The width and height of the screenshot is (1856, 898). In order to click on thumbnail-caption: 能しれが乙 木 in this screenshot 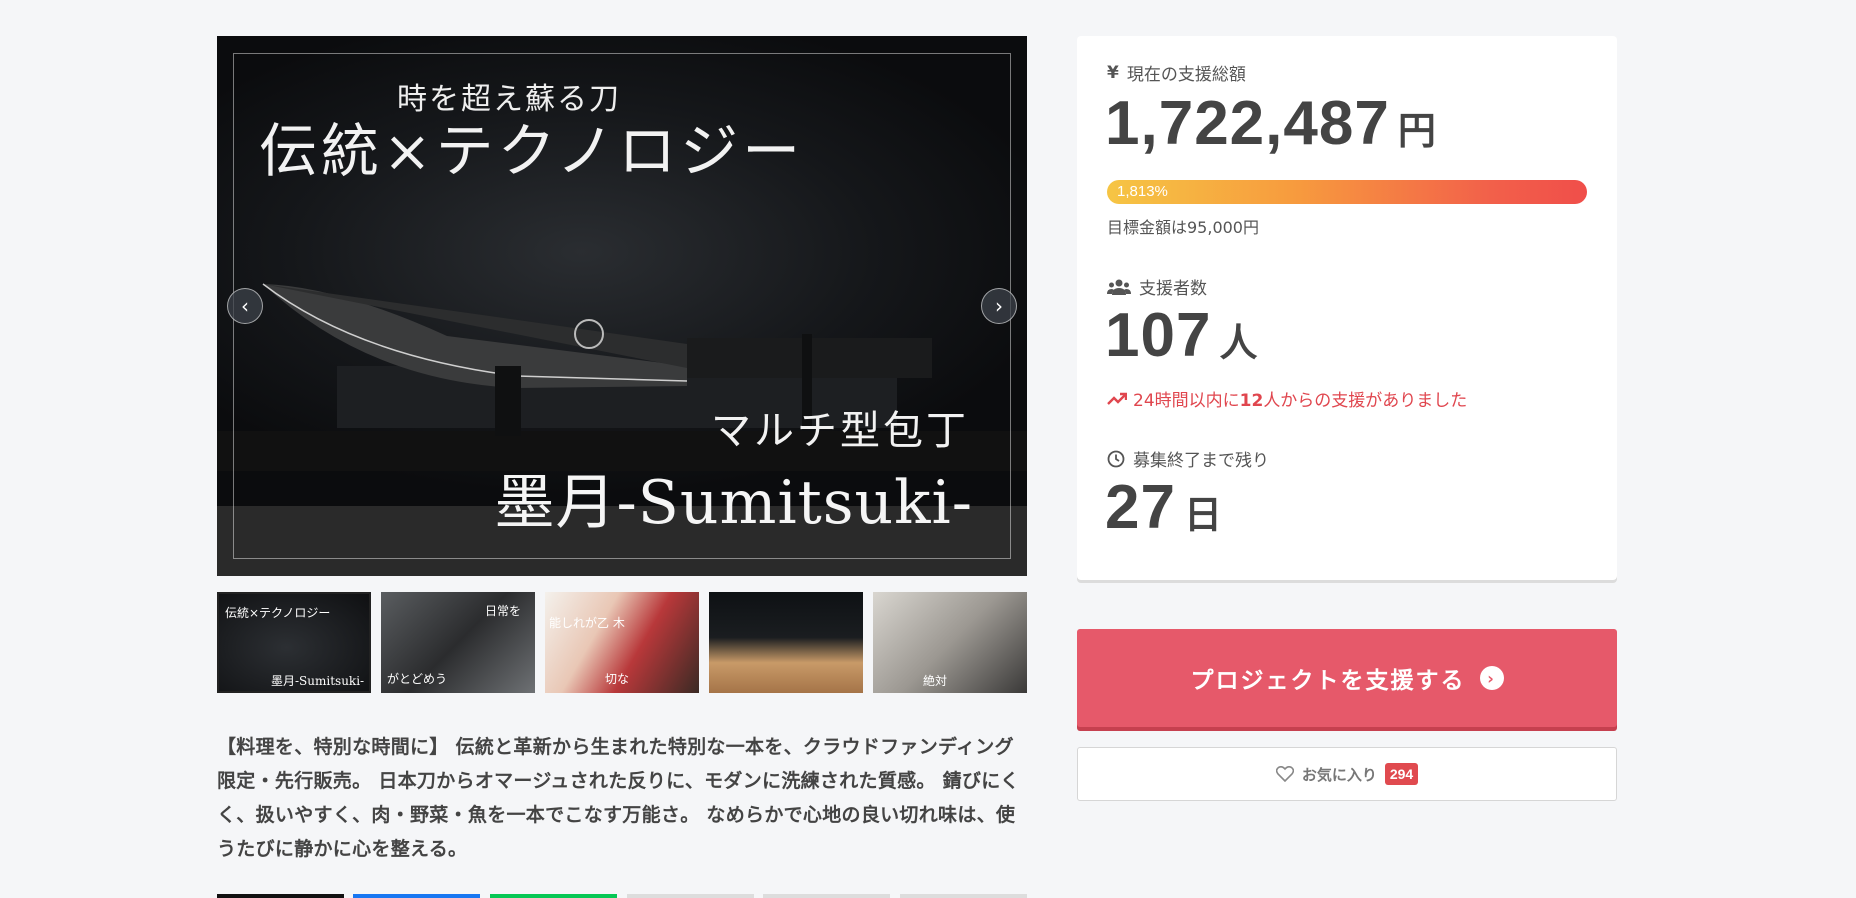, I will do `click(587, 623)`.